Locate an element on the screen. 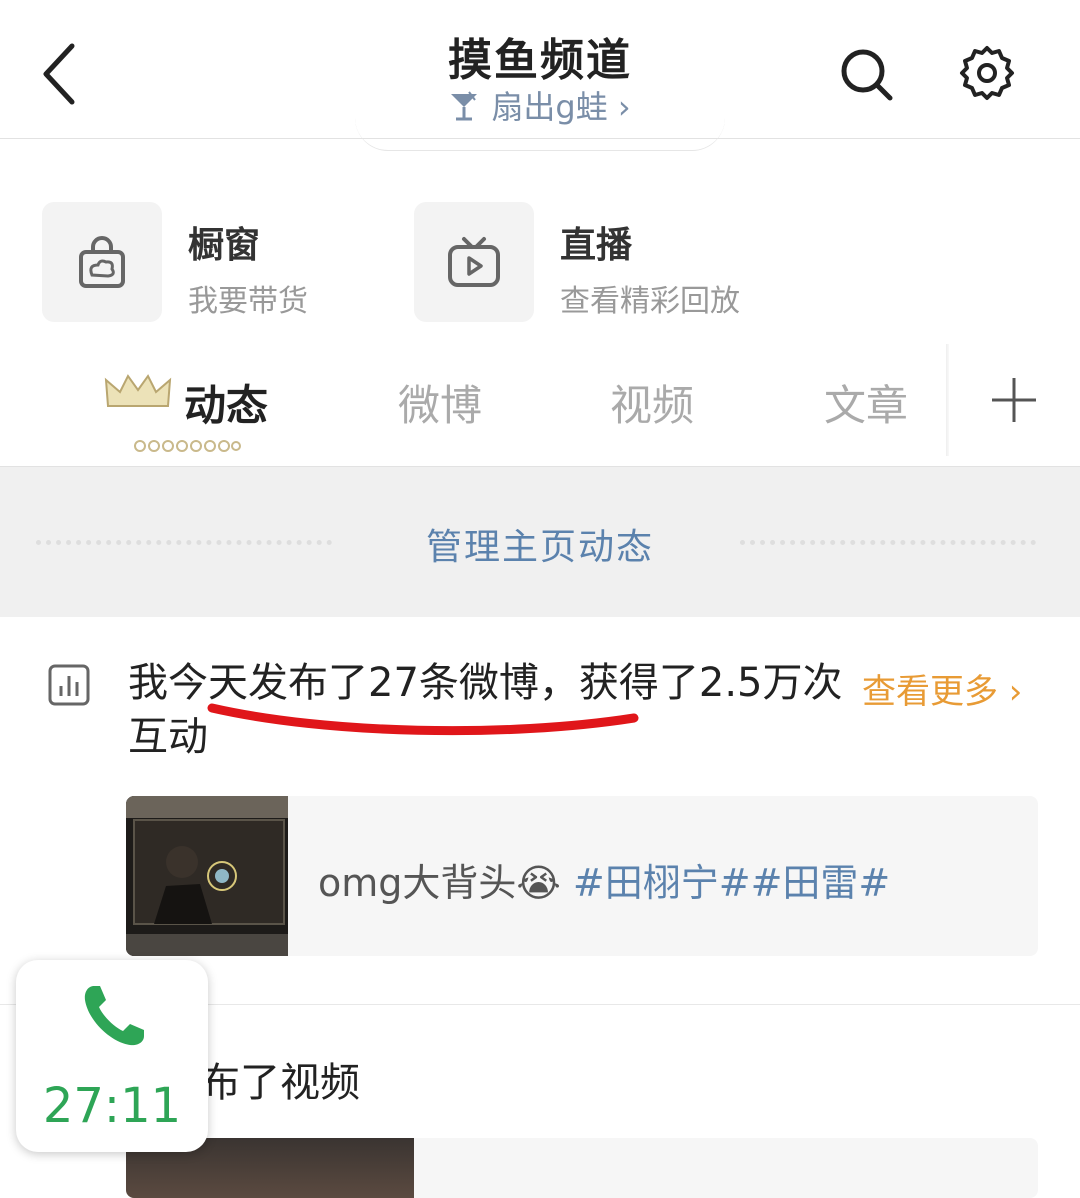 The image size is (1080, 1198). tab-video: 视频 is located at coordinates (652, 402).